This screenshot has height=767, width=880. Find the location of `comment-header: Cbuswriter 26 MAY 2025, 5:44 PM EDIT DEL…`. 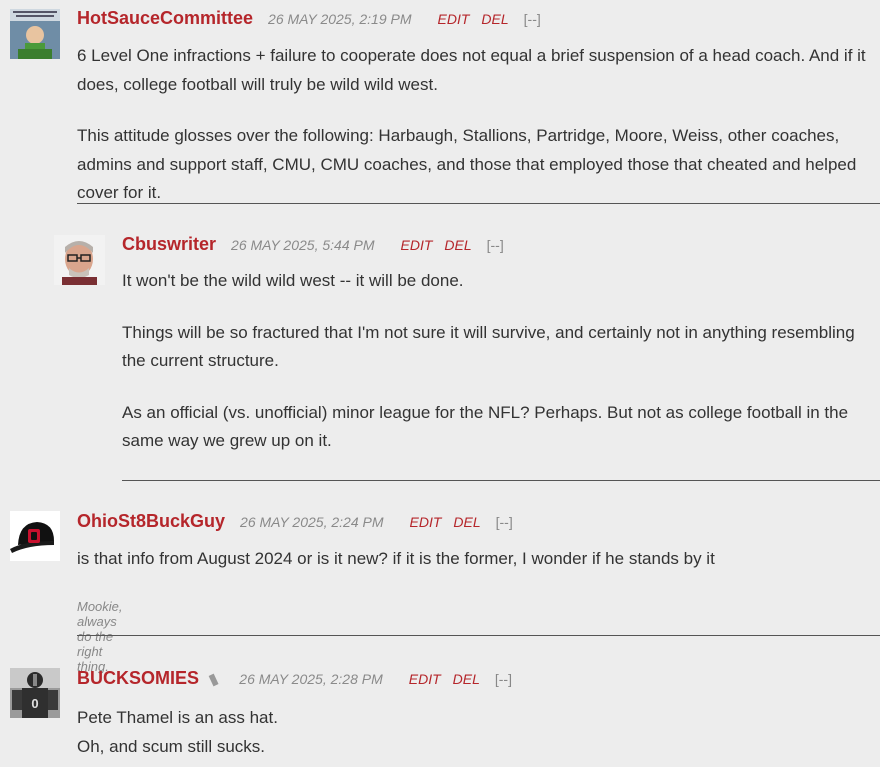

comment-header: Cbuswriter 26 MAY 2025, 5:44 PM EDIT DEL… is located at coordinates (313, 244).